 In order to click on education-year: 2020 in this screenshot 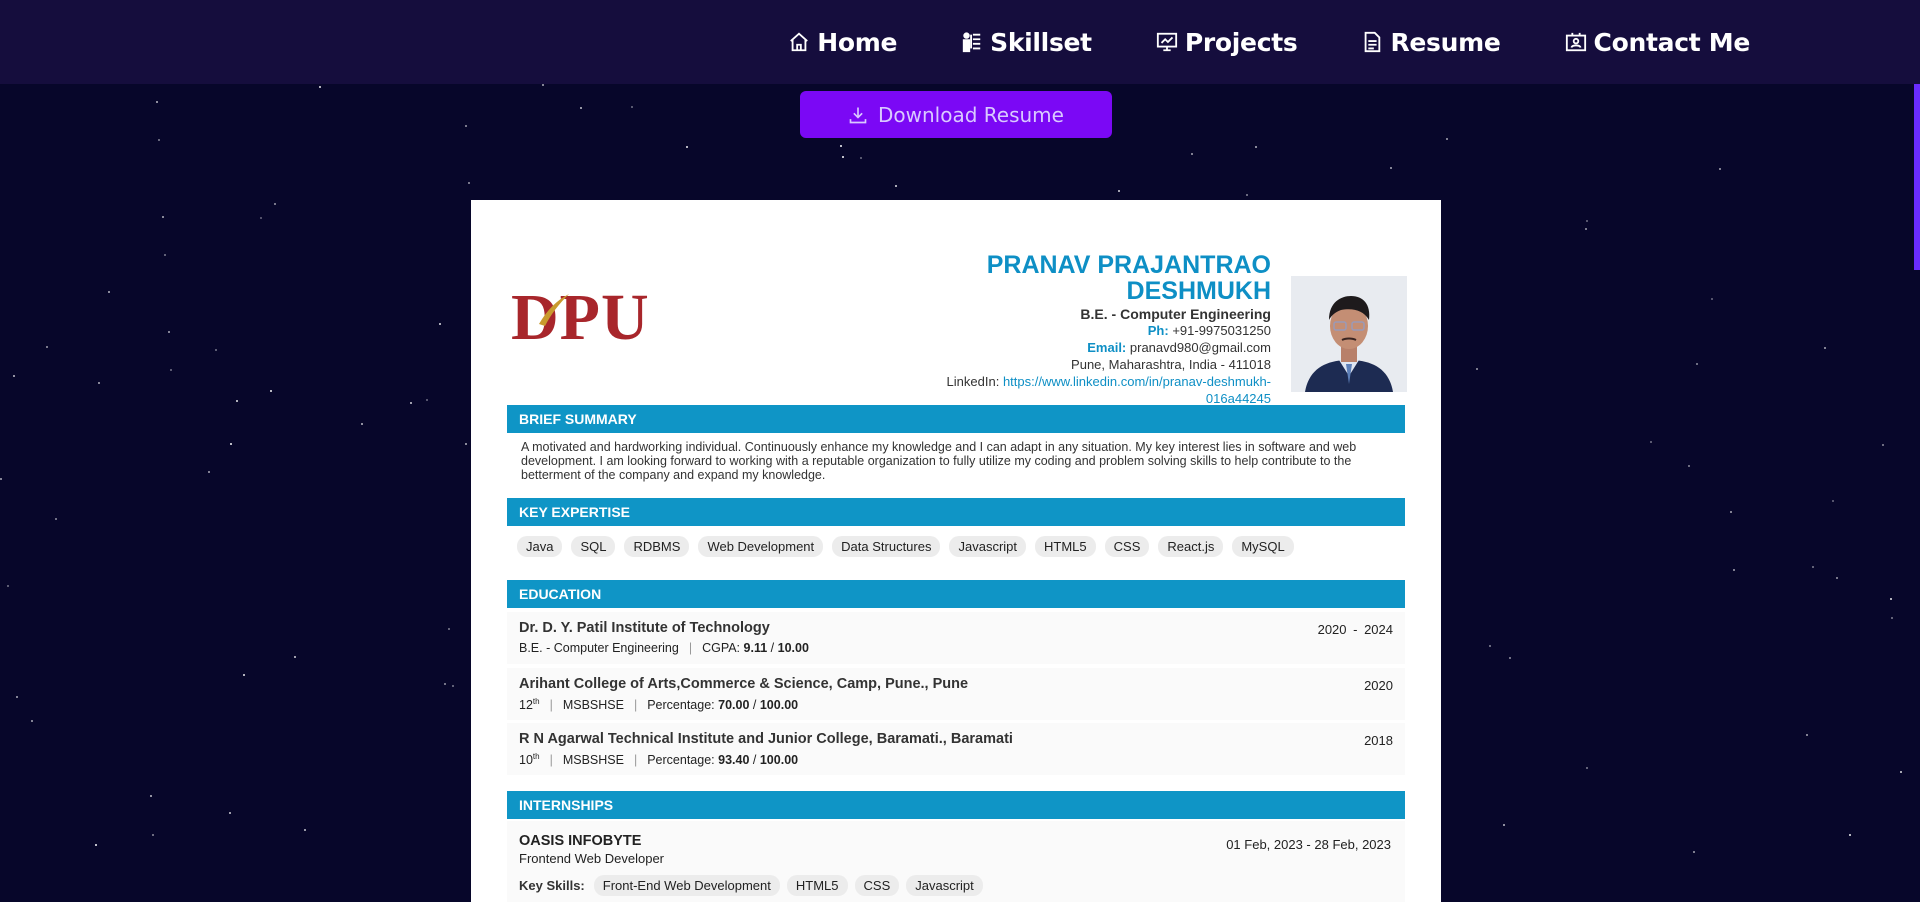, I will do `click(1378, 685)`.